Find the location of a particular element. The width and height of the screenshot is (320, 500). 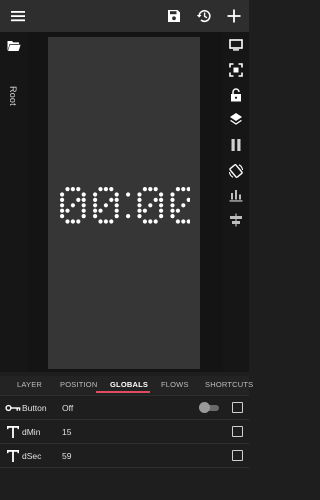

tool-rail is located at coordinates (236, 202).